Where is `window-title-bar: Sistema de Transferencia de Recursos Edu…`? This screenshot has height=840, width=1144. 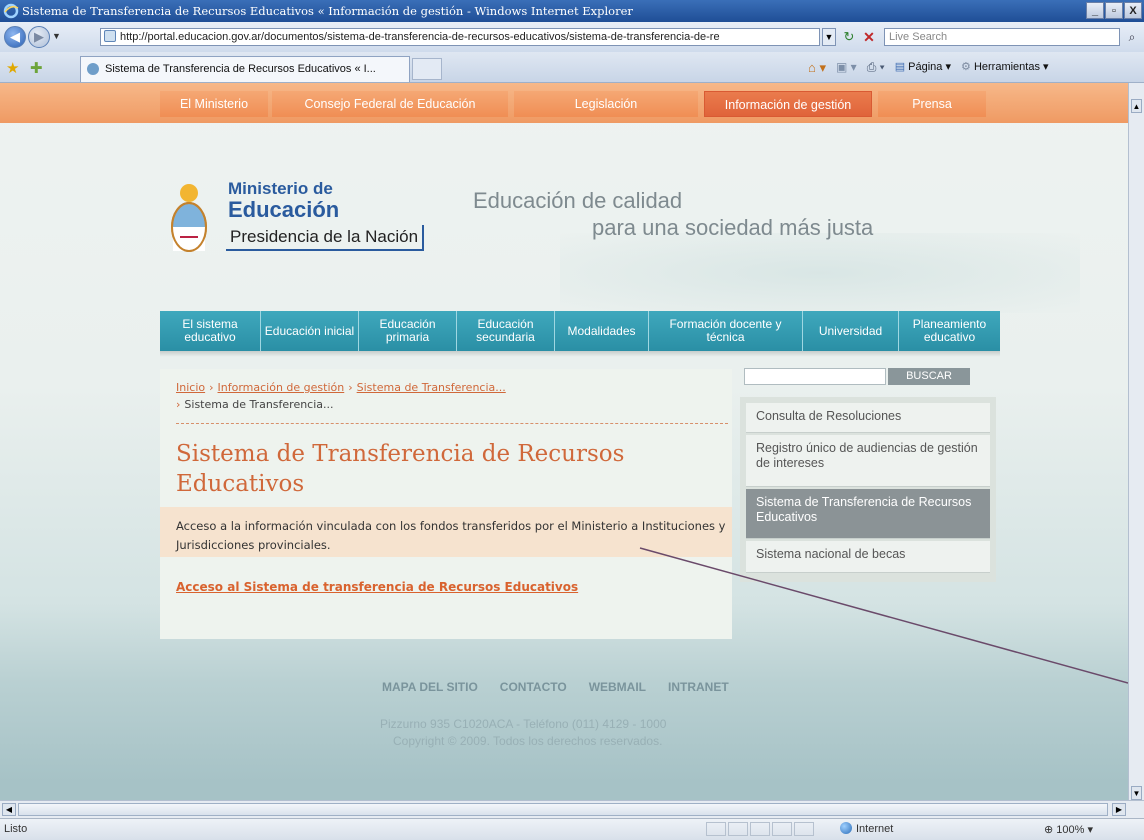
window-title-bar: Sistema de Transferencia de Recursos Edu… is located at coordinates (572, 11).